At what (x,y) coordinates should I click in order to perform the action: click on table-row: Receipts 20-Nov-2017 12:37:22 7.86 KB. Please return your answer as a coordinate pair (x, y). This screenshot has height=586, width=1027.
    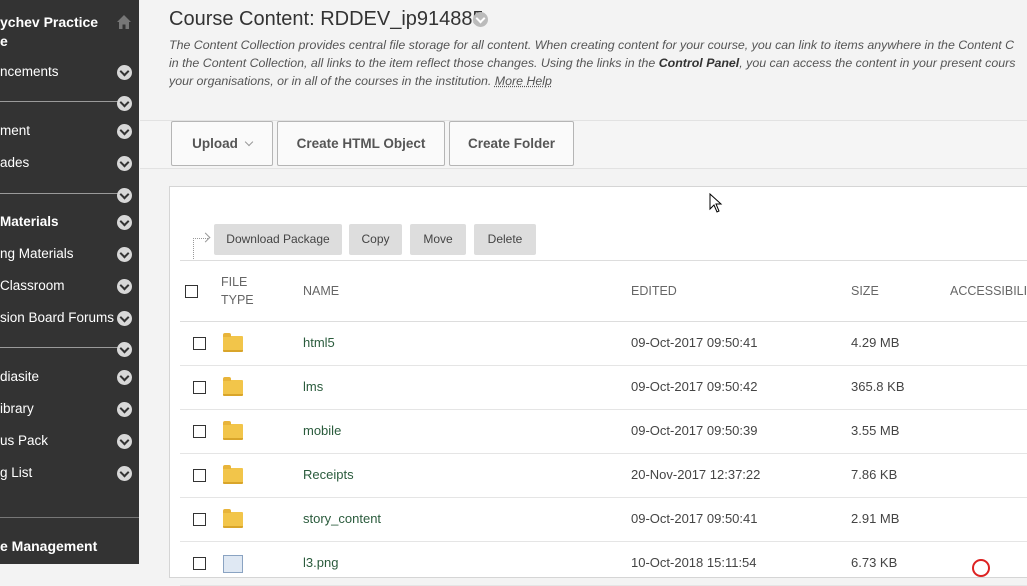
    Looking at the image, I should click on (603, 475).